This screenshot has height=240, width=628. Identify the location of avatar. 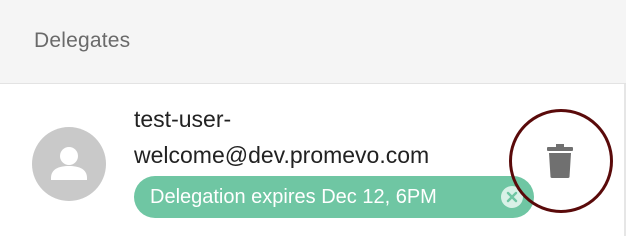
(69, 164).